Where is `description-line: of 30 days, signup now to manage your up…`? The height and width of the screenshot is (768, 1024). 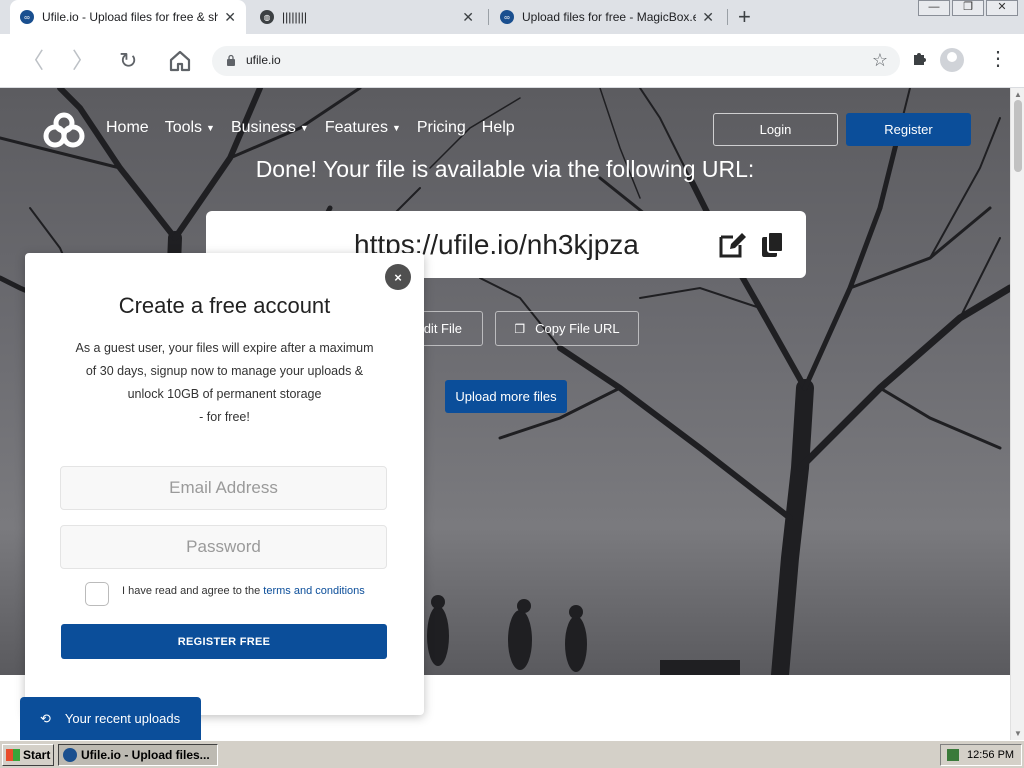 description-line: of 30 days, signup now to manage your up… is located at coordinates (224, 371).